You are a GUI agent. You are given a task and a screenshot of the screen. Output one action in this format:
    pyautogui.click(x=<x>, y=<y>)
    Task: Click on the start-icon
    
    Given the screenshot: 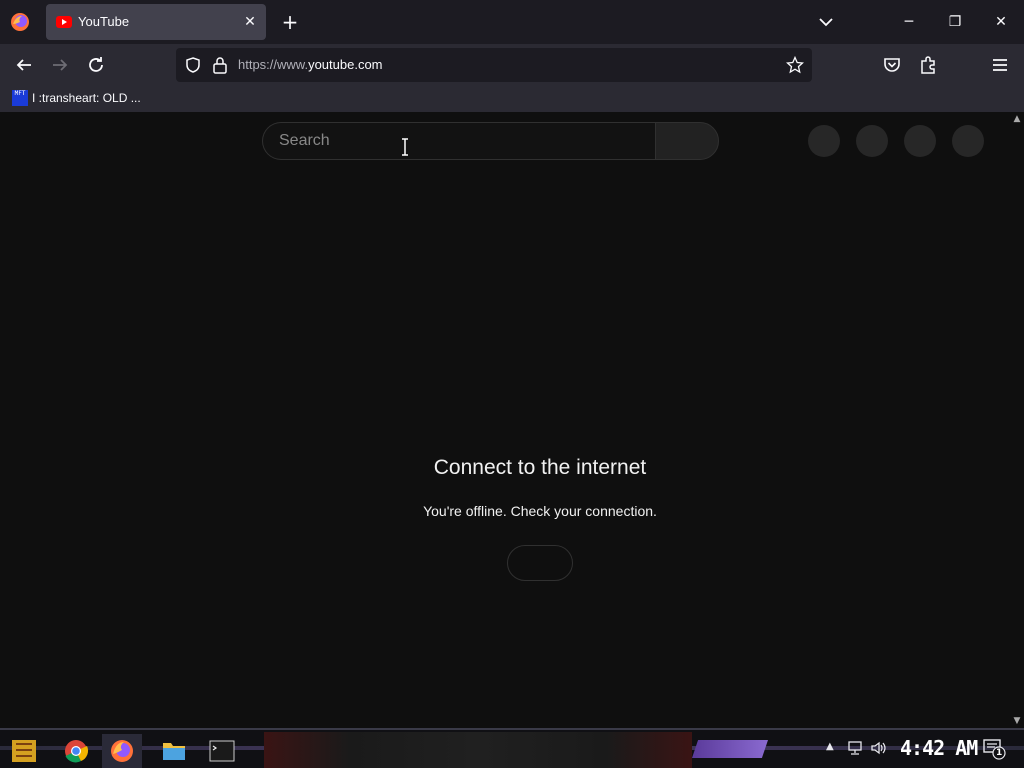 What is the action you would take?
    pyautogui.click(x=24, y=751)
    